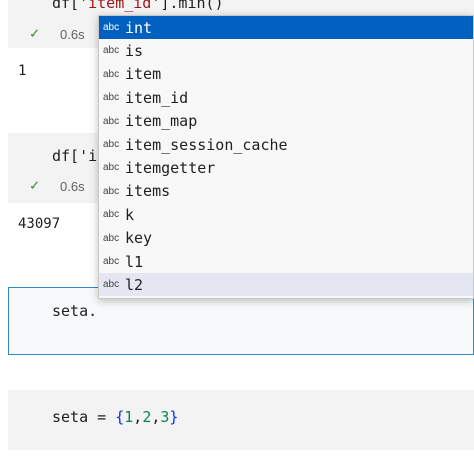  I want to click on suggestion-item: abc item, so click(286, 74).